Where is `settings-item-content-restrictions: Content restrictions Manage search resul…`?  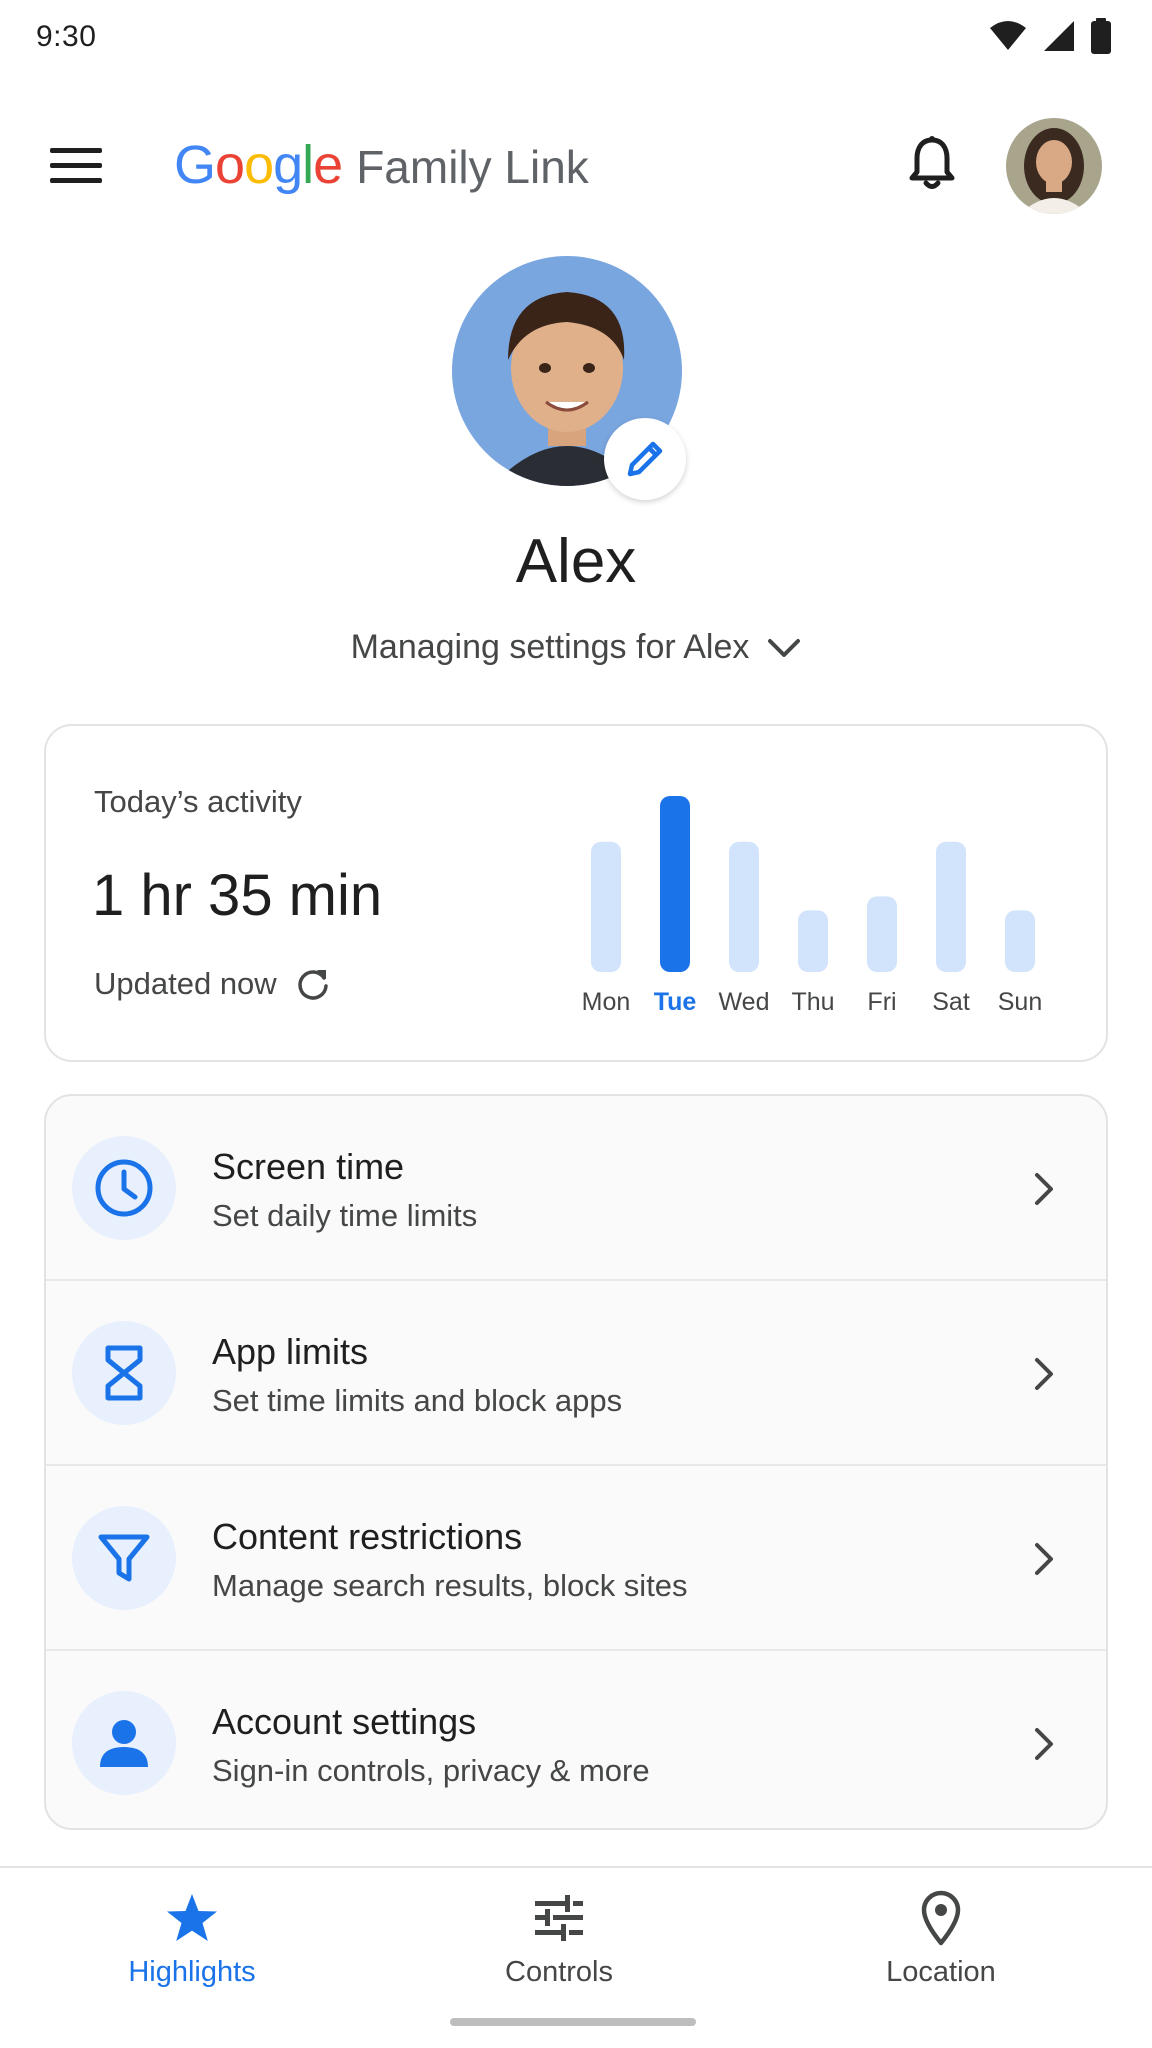 settings-item-content-restrictions: Content restrictions Manage search resul… is located at coordinates (576, 1558).